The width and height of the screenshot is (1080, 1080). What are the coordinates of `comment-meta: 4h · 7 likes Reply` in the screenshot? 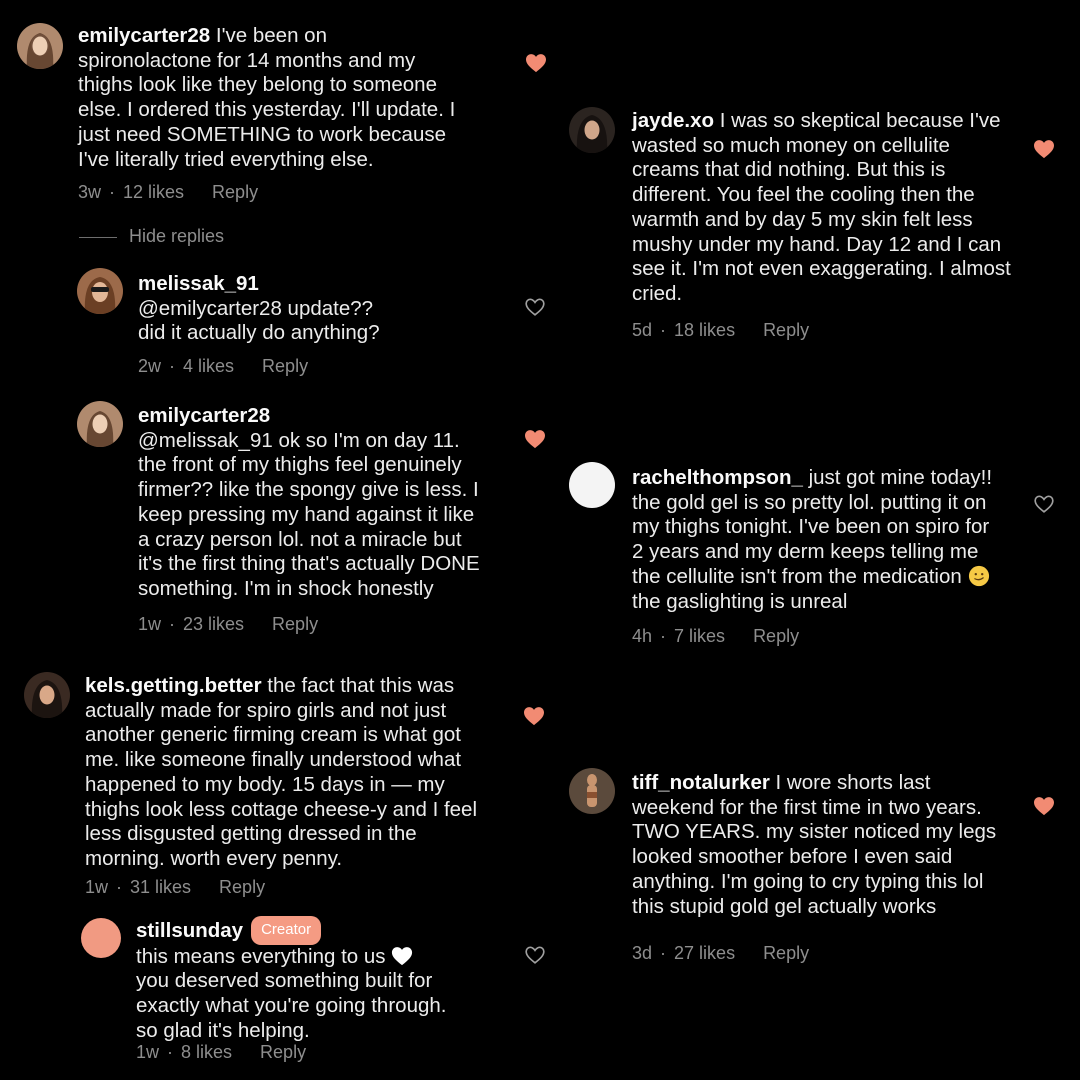 It's located at (716, 636).